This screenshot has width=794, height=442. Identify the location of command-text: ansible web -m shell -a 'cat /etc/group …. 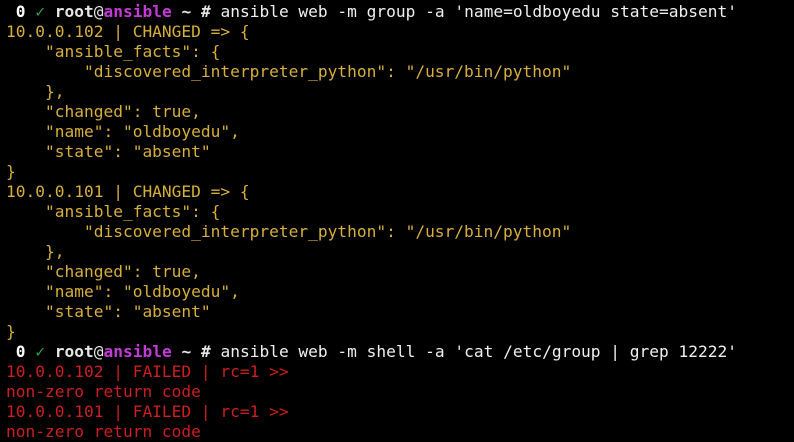
(478, 351).